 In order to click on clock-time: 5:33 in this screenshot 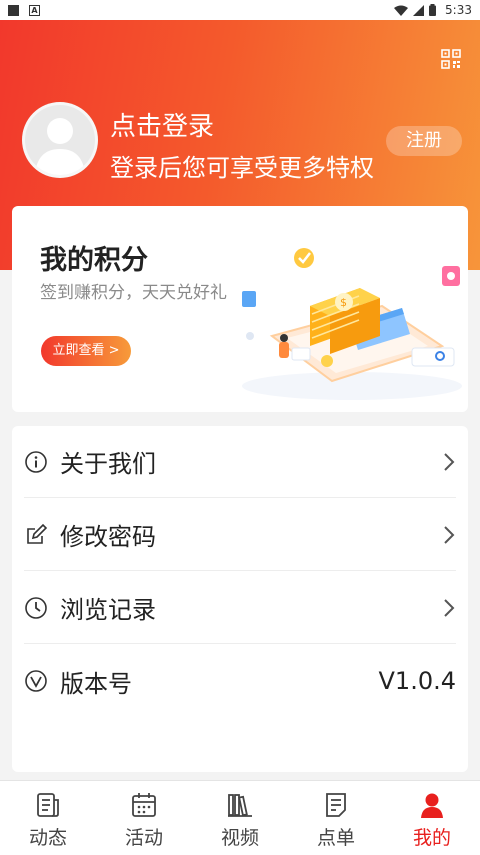, I will do `click(458, 10)`.